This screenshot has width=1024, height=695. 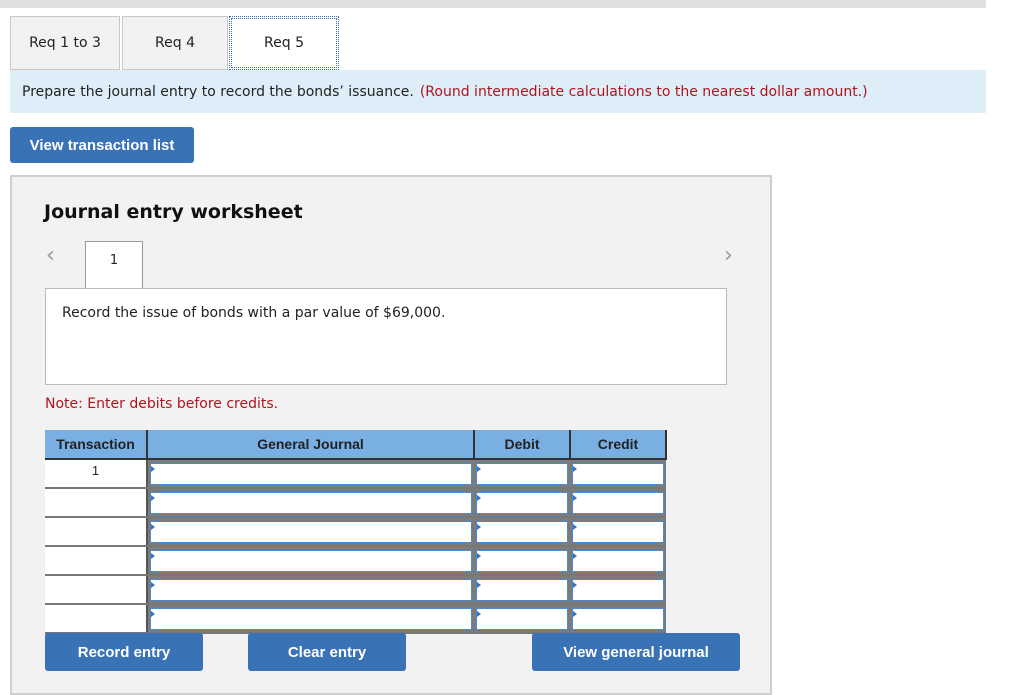 What do you see at coordinates (522, 445) in the screenshot?
I see `header-debit: Debit` at bounding box center [522, 445].